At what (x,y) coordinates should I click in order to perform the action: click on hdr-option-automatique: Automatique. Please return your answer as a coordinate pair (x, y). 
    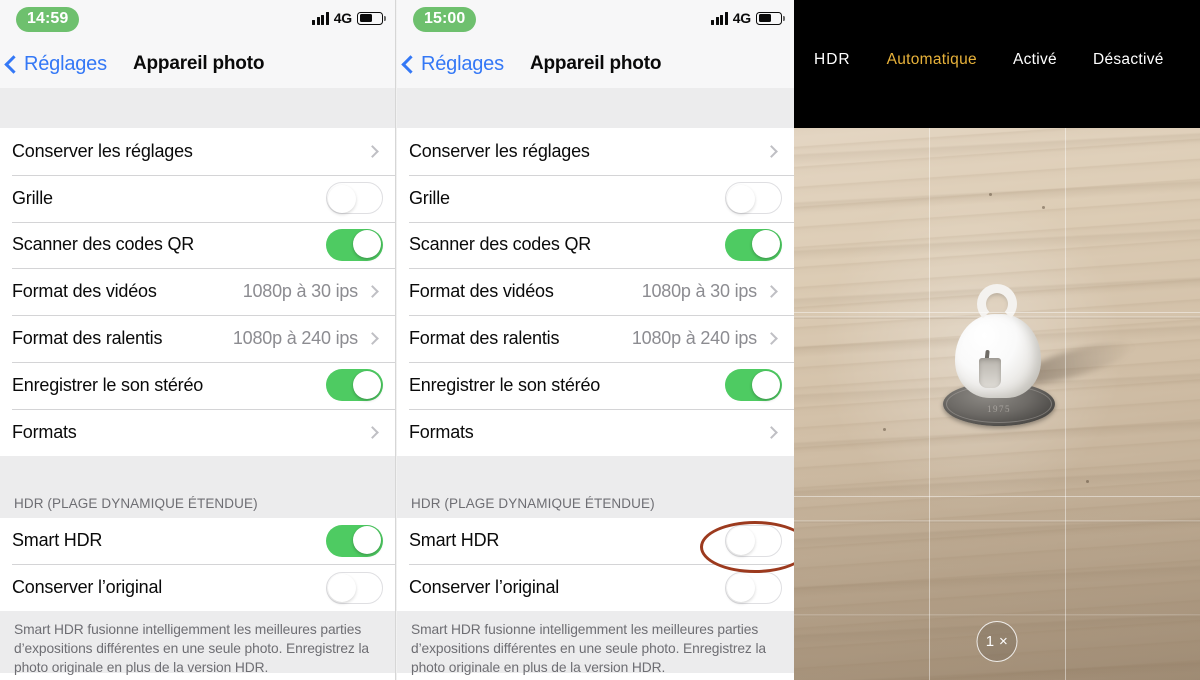
    Looking at the image, I should click on (932, 60).